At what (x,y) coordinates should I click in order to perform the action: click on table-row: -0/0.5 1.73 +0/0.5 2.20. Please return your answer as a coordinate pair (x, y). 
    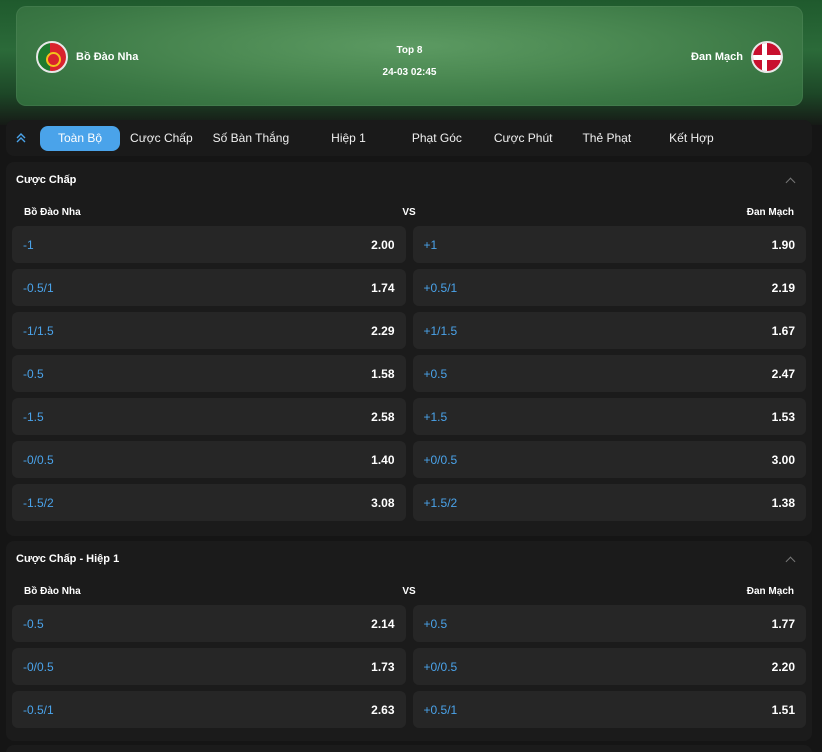
    Looking at the image, I should click on (409, 666).